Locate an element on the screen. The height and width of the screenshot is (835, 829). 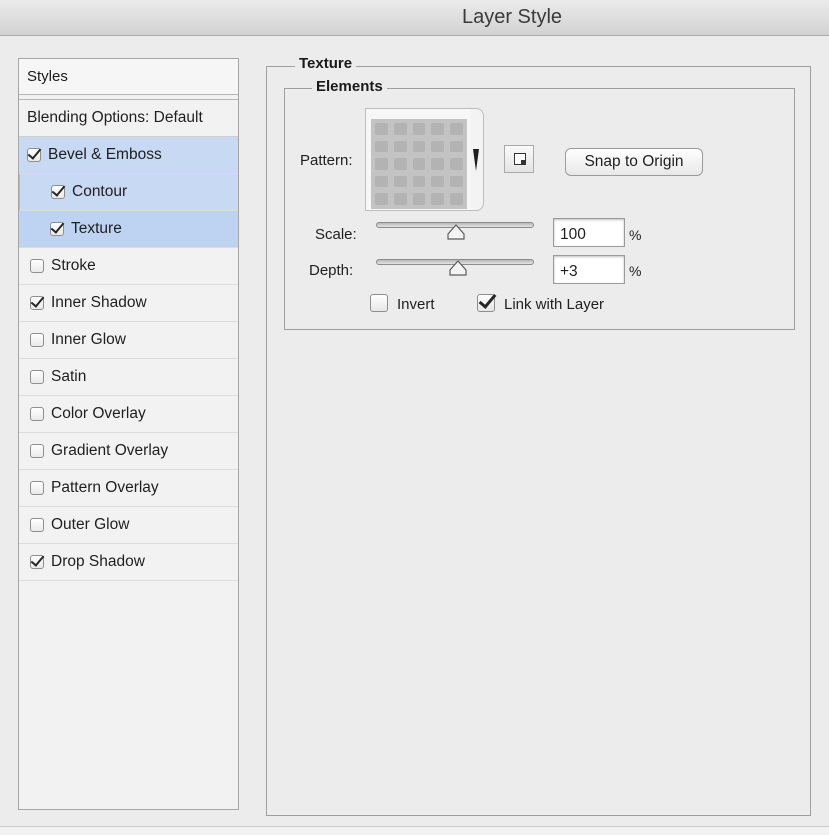
style-item-label: Inner Glow is located at coordinates (88, 339).